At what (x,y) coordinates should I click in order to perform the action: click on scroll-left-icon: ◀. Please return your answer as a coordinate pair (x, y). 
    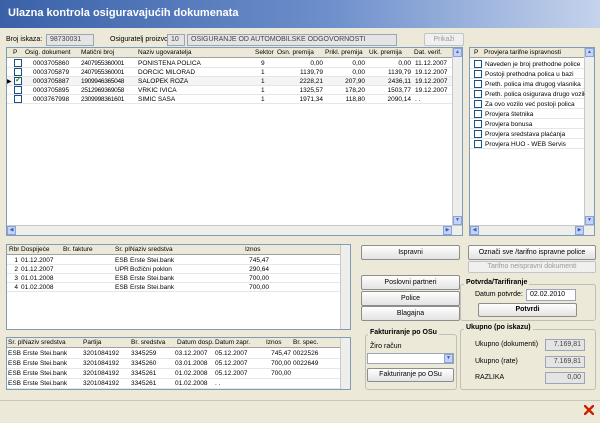
    Looking at the image, I should click on (11, 230).